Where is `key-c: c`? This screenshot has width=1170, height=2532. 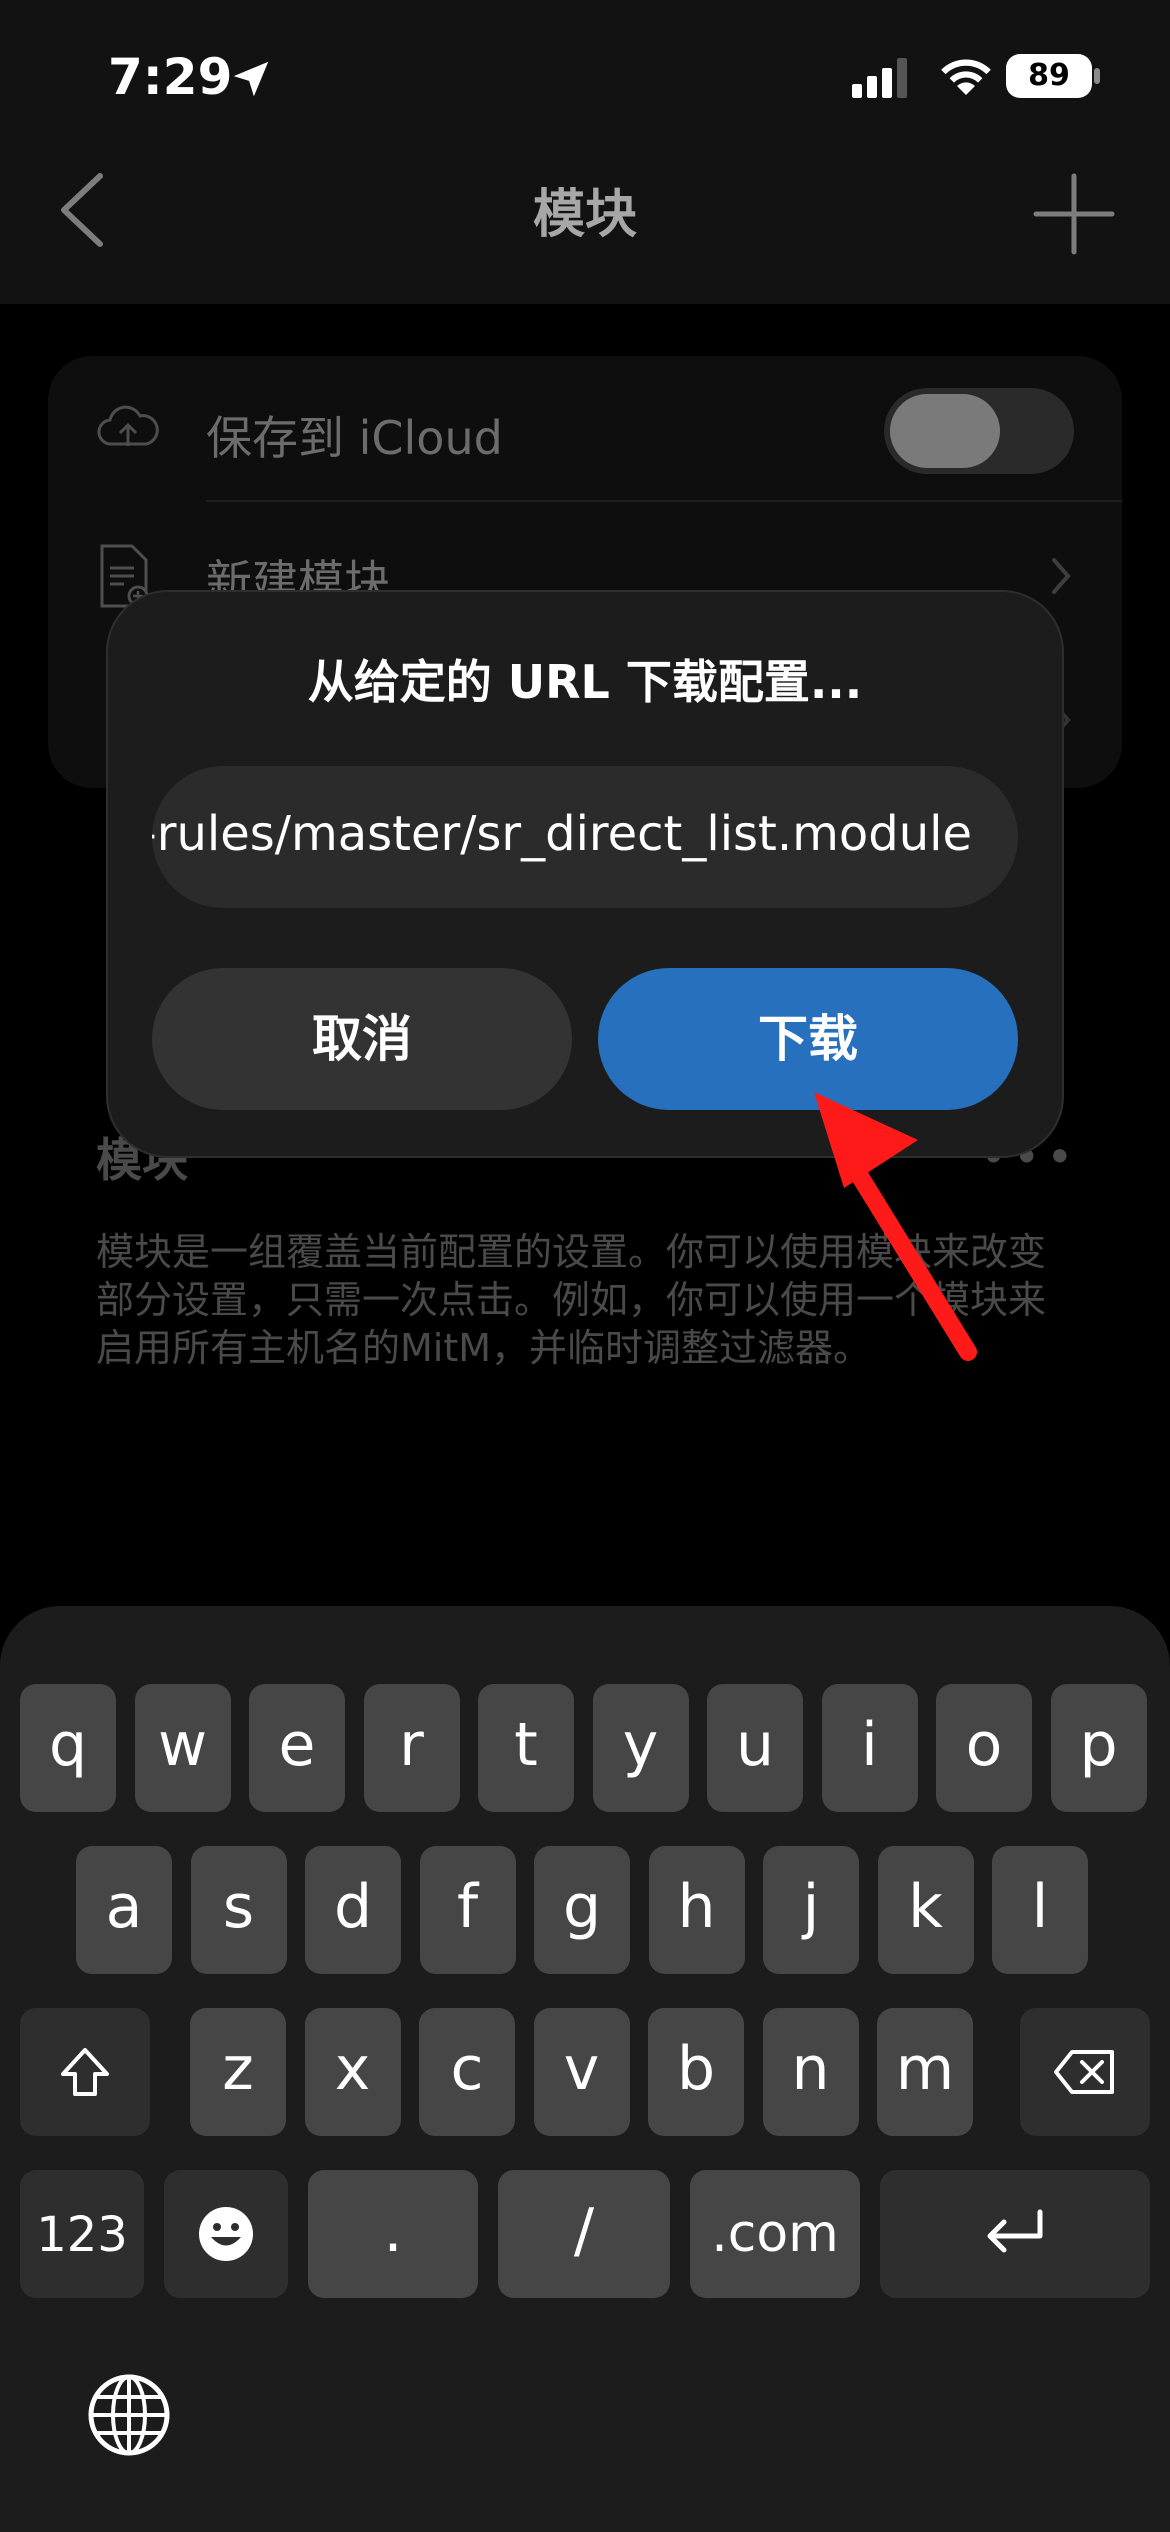
key-c: c is located at coordinates (467, 2072).